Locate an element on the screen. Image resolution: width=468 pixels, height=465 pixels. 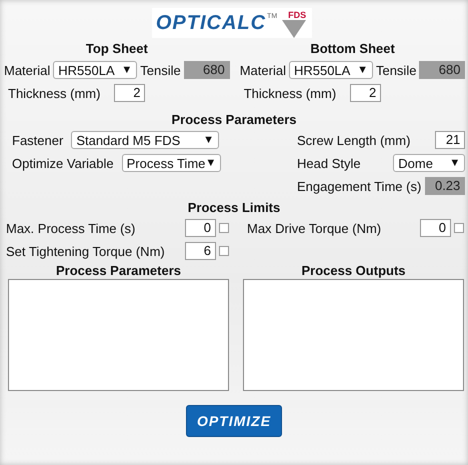
input-field: 21 is located at coordinates (450, 140).